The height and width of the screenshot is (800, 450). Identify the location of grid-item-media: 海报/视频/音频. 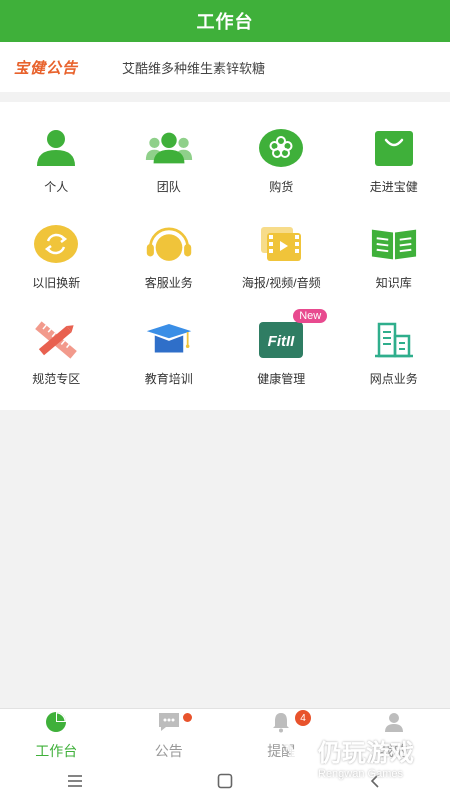
(281, 270).